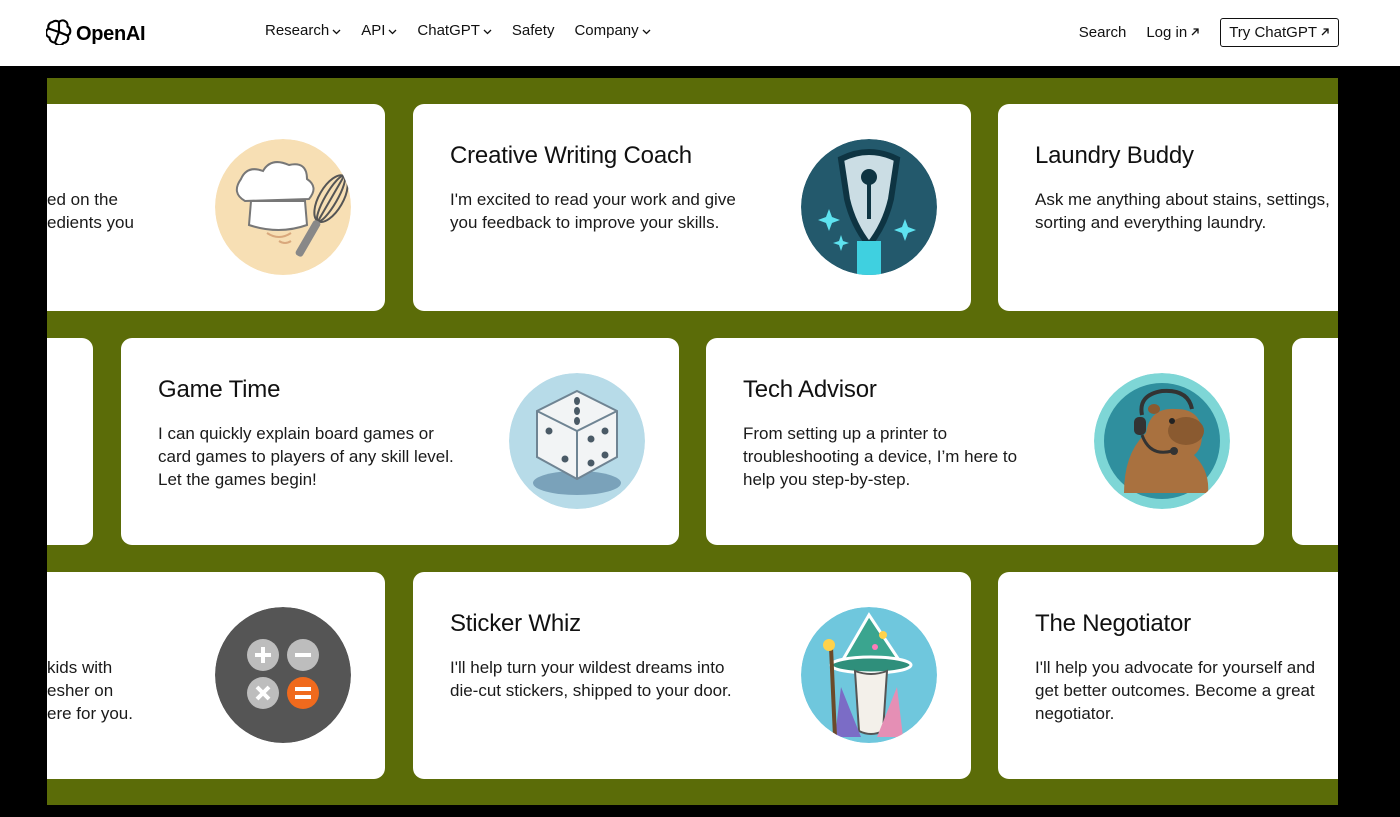  What do you see at coordinates (448, 30) in the screenshot?
I see `nav-chatgpt-label: ChatGPT` at bounding box center [448, 30].